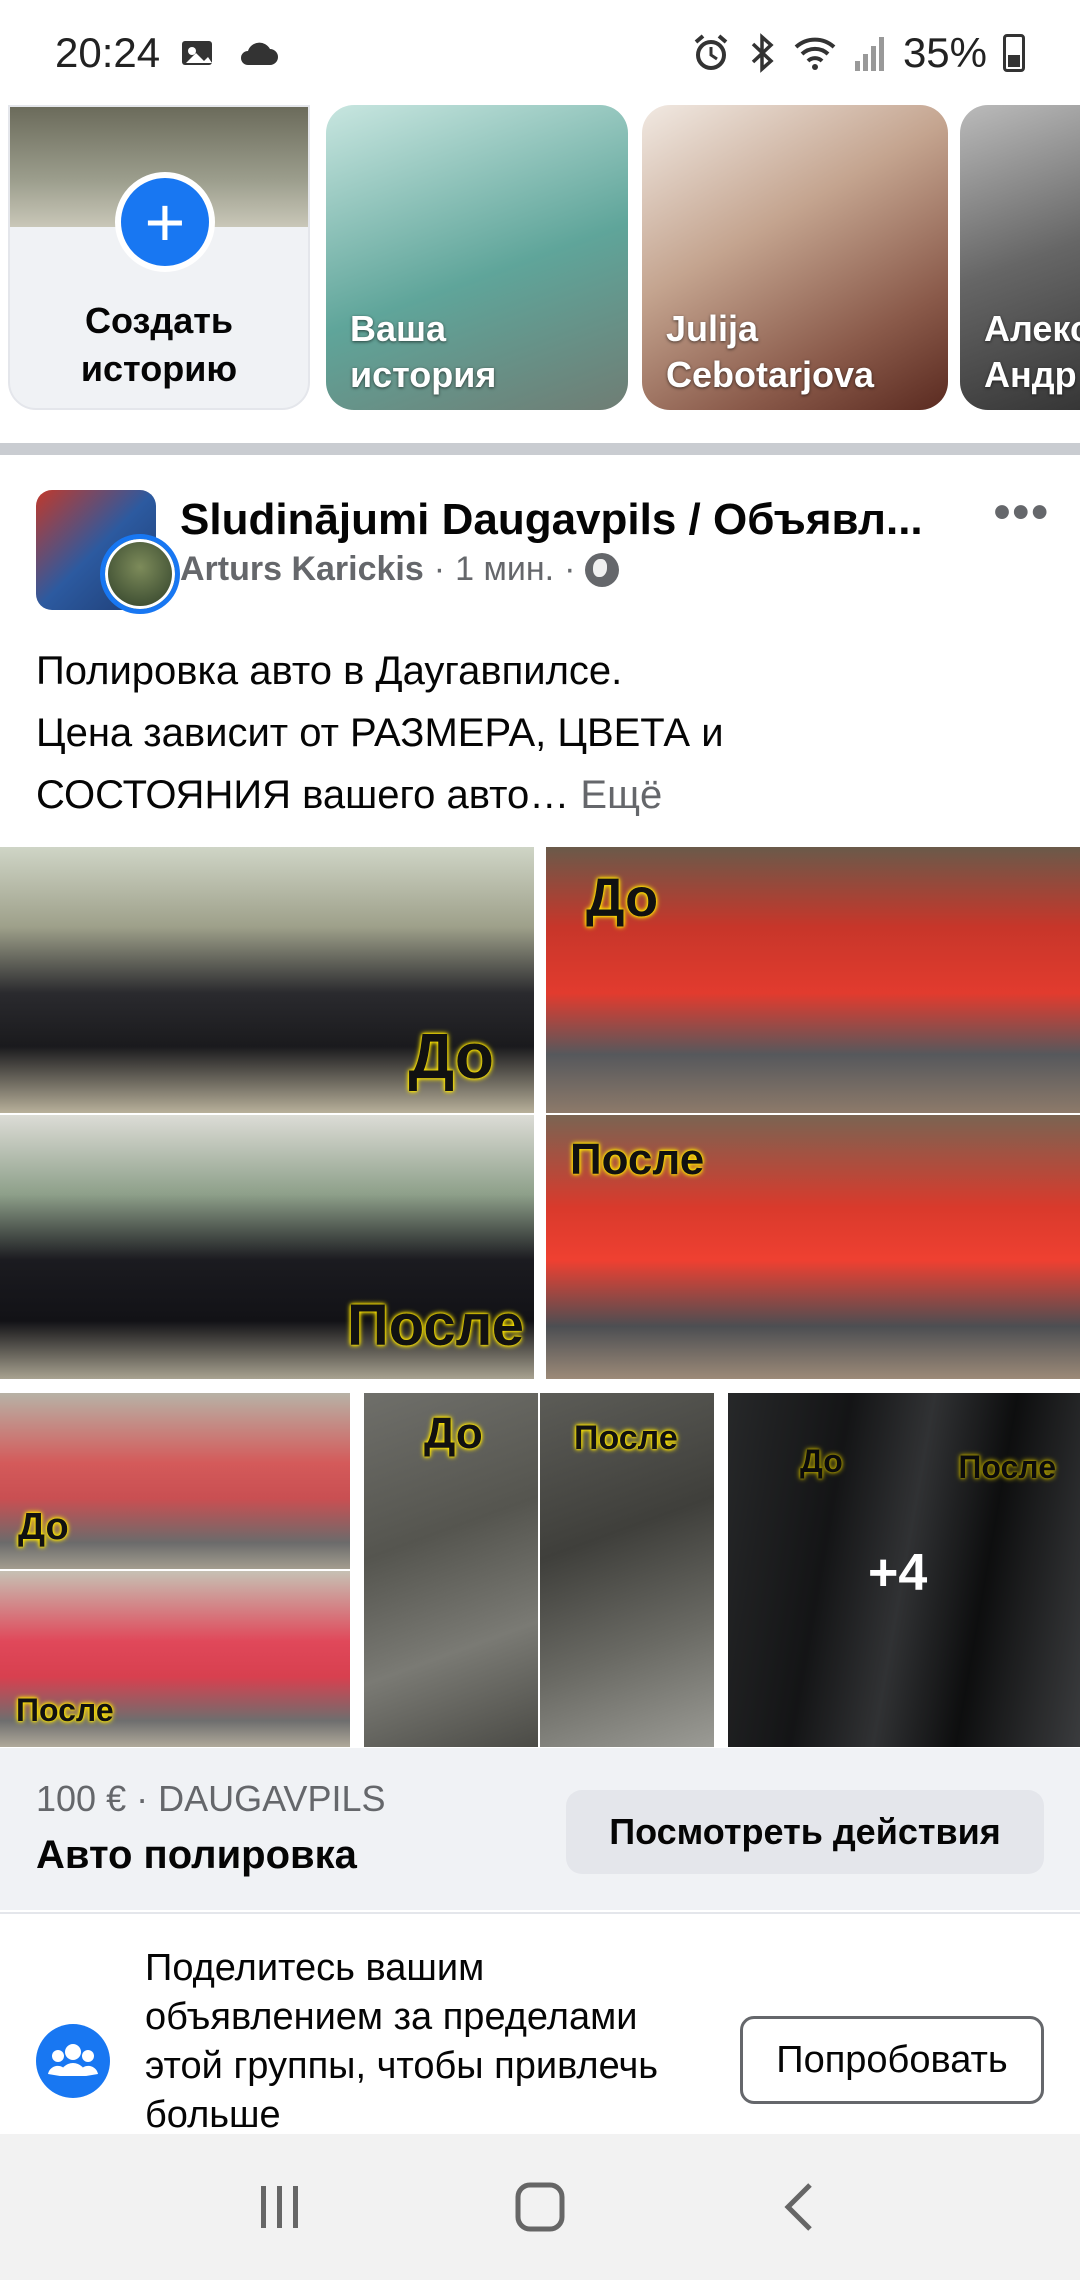 This screenshot has height=2280, width=1080. Describe the element at coordinates (302, 569) in the screenshot. I see `author-name: Arturs Karickis` at that location.